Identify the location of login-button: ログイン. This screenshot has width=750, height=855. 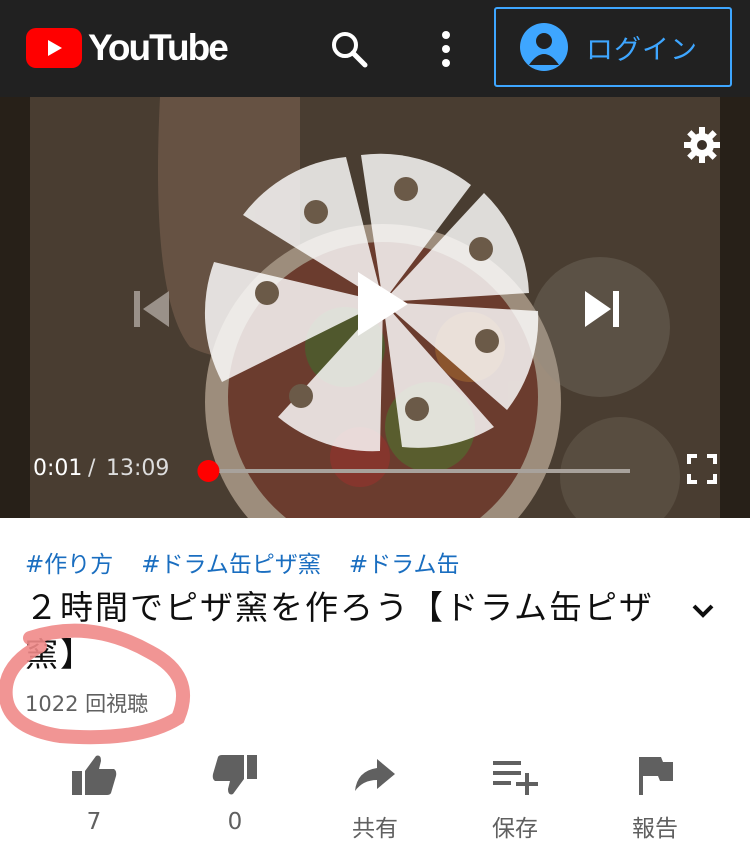
(613, 47).